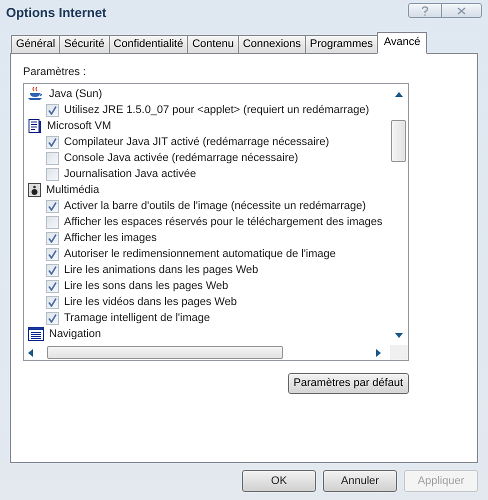  I want to click on scroll-left-icon, so click(30, 353).